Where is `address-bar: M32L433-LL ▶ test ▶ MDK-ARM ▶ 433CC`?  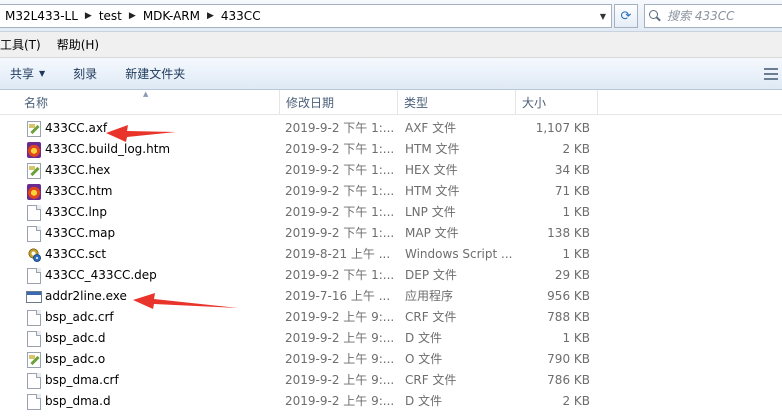
address-bar: M32L433-LL ▶ test ▶ MDK-ARM ▶ 433CC is located at coordinates (306, 16).